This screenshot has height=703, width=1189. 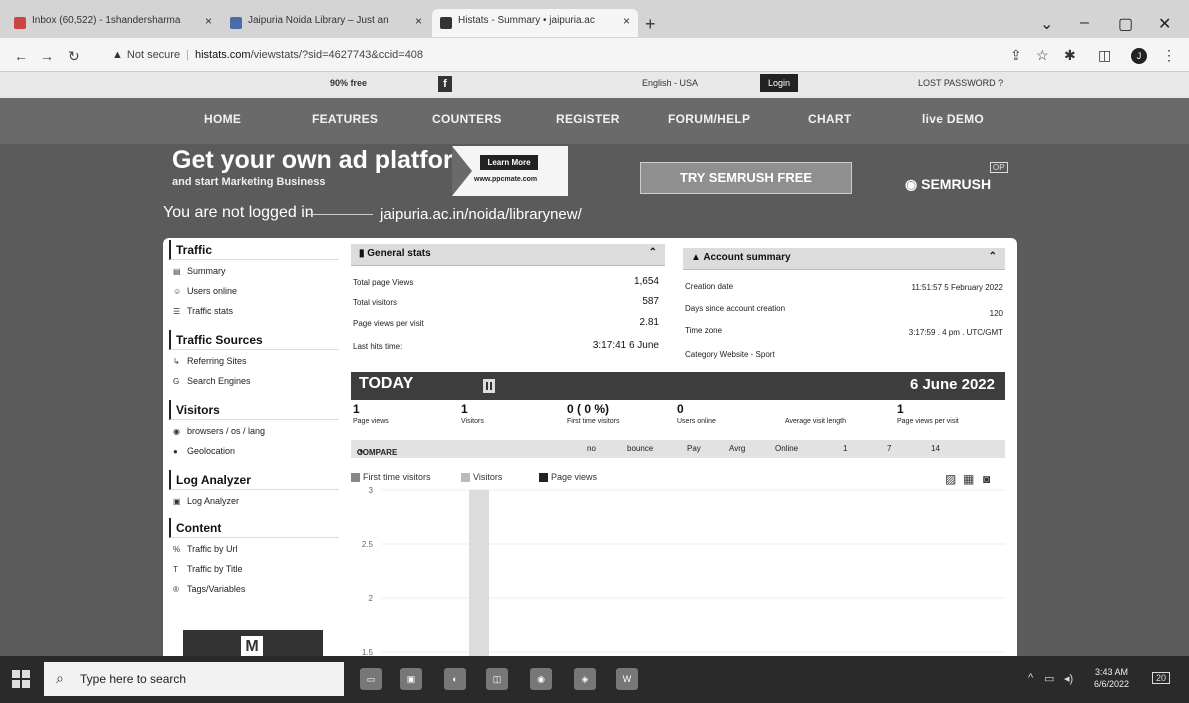 What do you see at coordinates (399, 253) in the screenshot?
I see `card-title: General stats` at bounding box center [399, 253].